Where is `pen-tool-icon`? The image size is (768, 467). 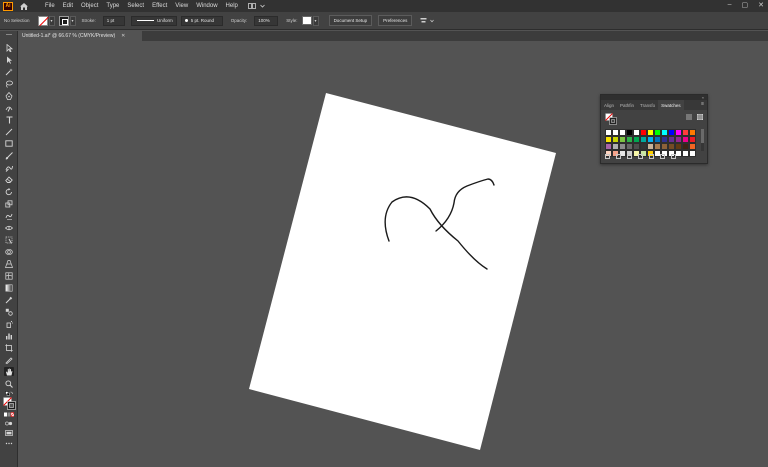
pen-tool-icon is located at coordinates (9, 95).